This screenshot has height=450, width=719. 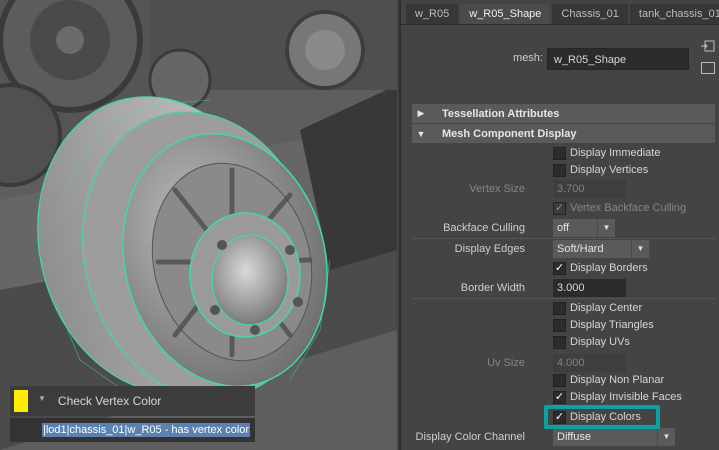 What do you see at coordinates (559, 397) in the screenshot?
I see `display-invisible-faces-checkbox: ✓` at bounding box center [559, 397].